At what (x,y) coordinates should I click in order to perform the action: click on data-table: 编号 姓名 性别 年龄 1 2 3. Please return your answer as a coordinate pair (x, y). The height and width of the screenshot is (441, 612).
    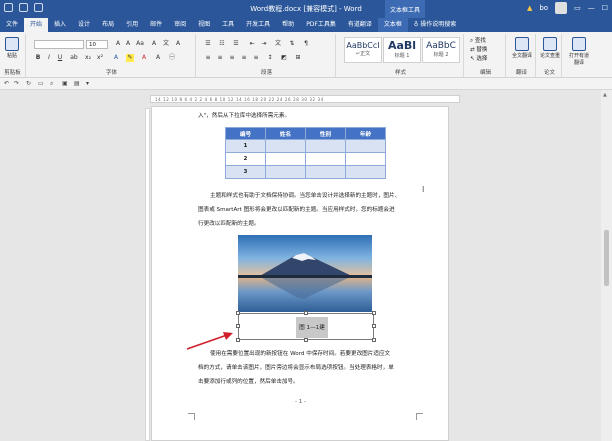
    Looking at the image, I should click on (305, 153).